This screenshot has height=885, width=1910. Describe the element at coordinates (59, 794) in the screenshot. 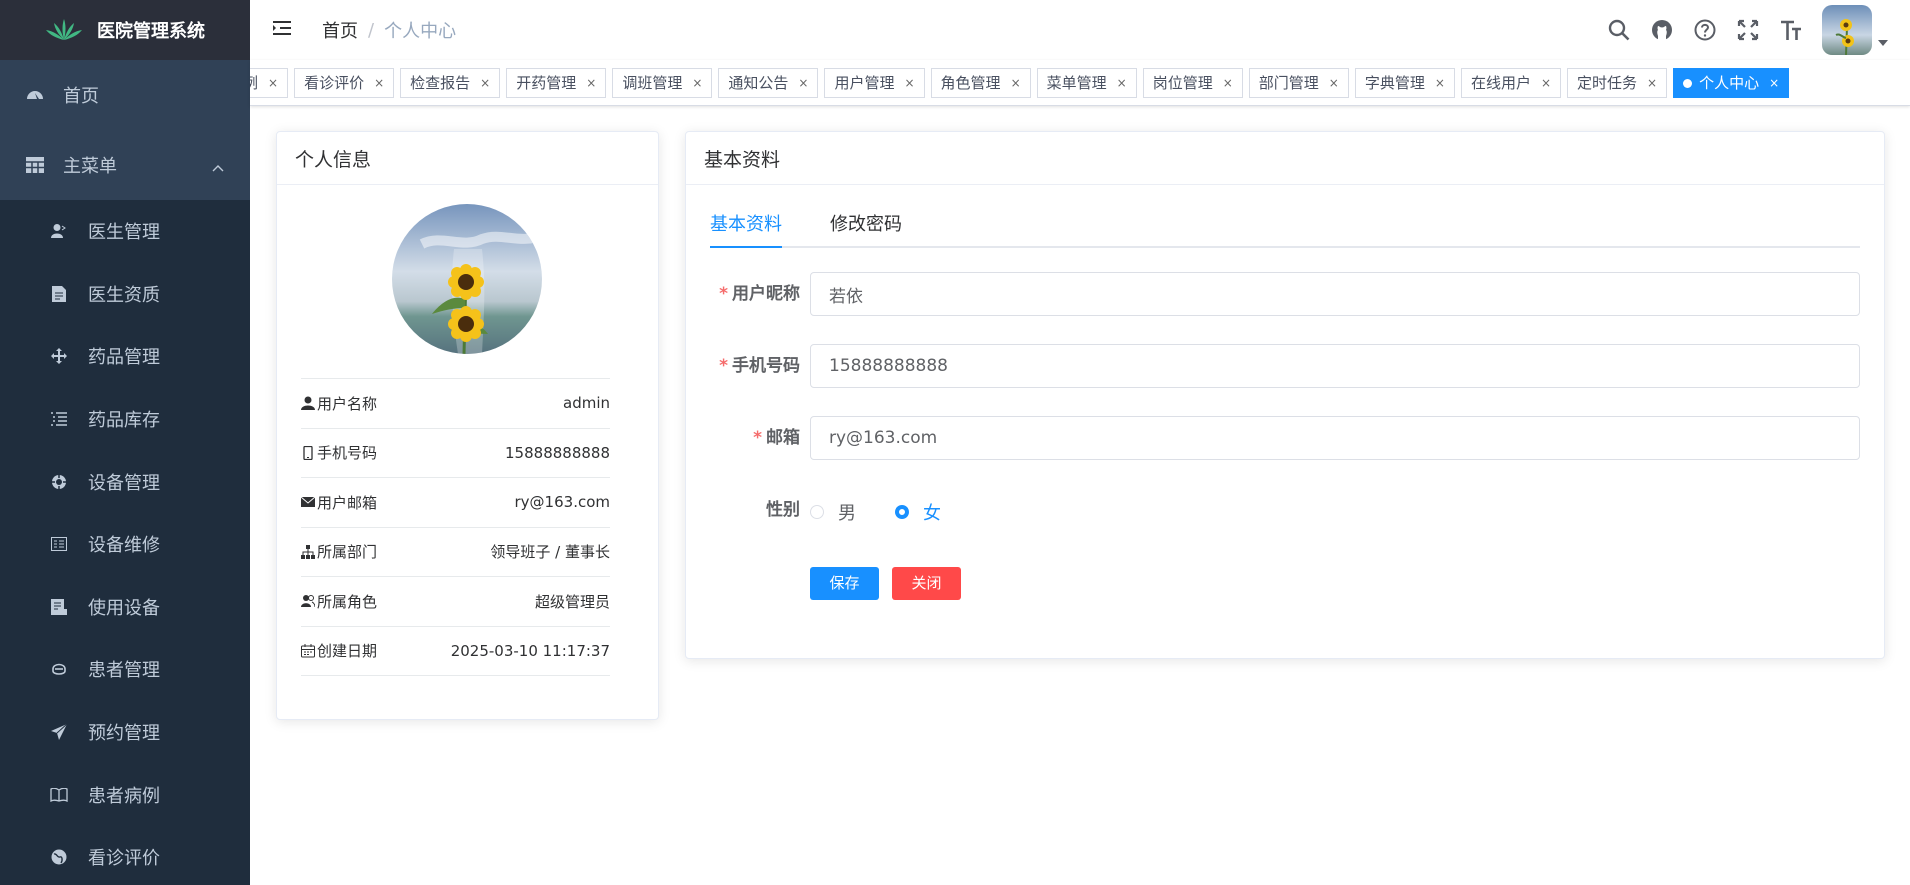

I see `book-icon` at that location.